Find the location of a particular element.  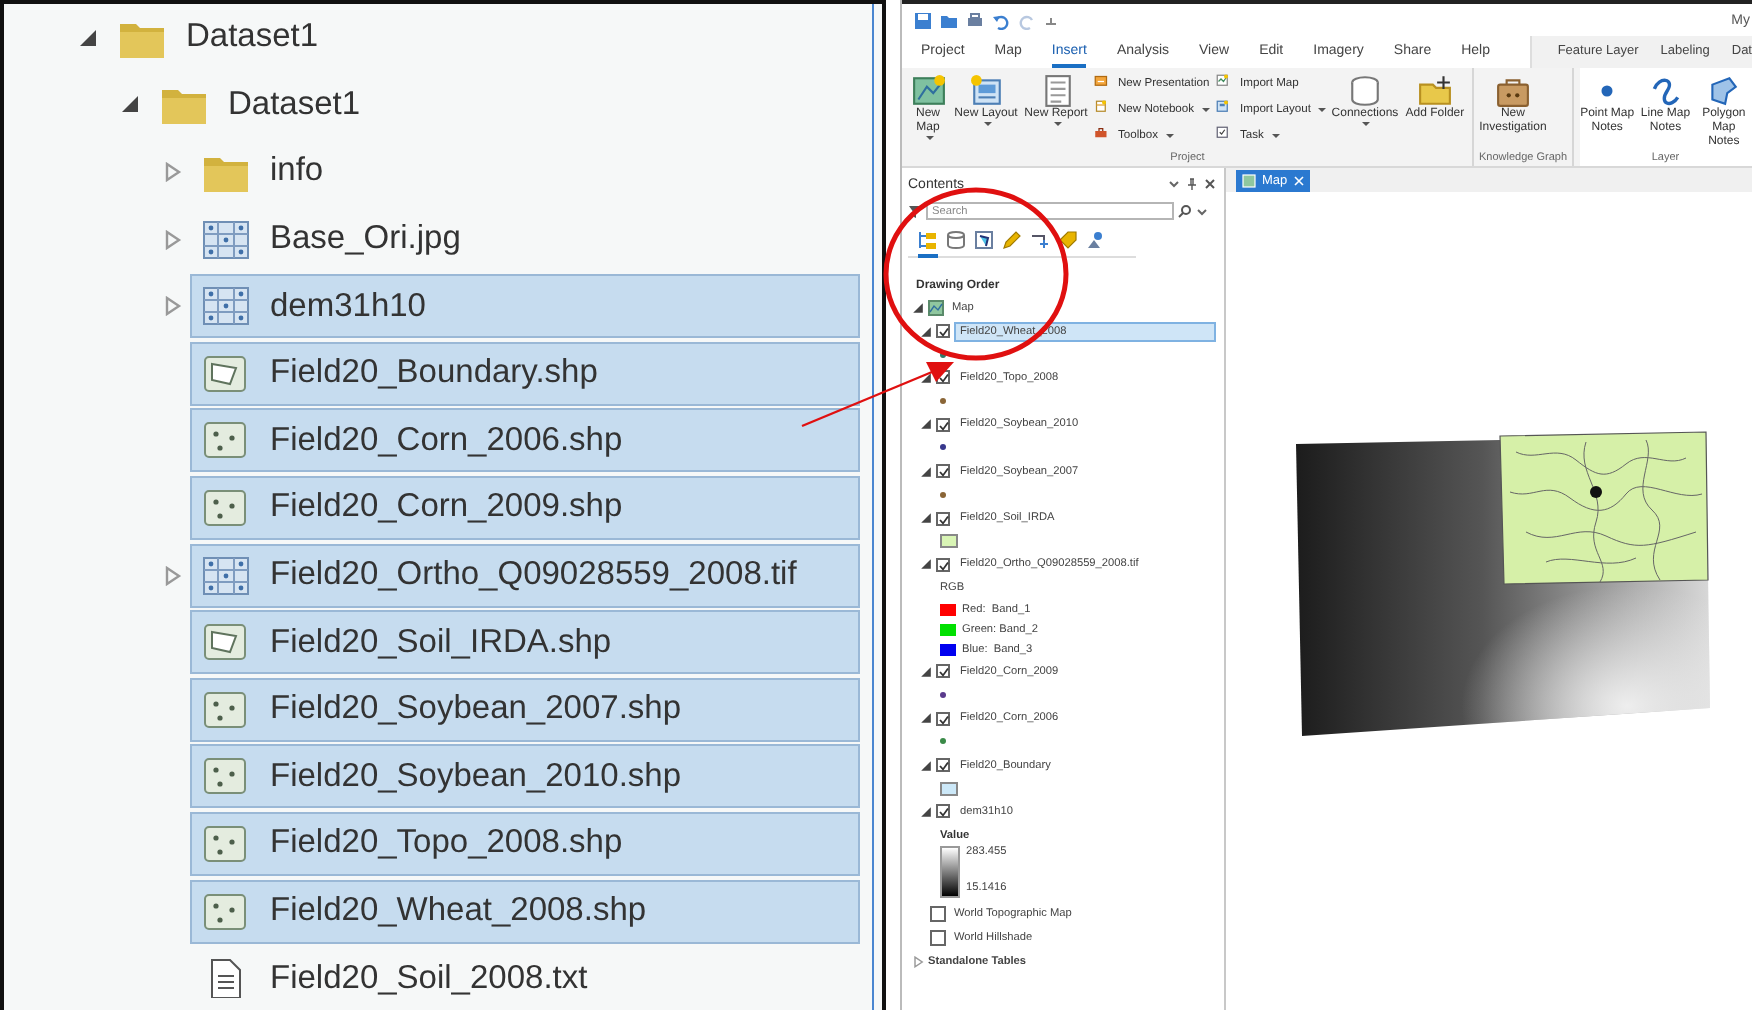

catalog-item: Field20_Wheat_2008.shp is located at coordinates (525, 911).